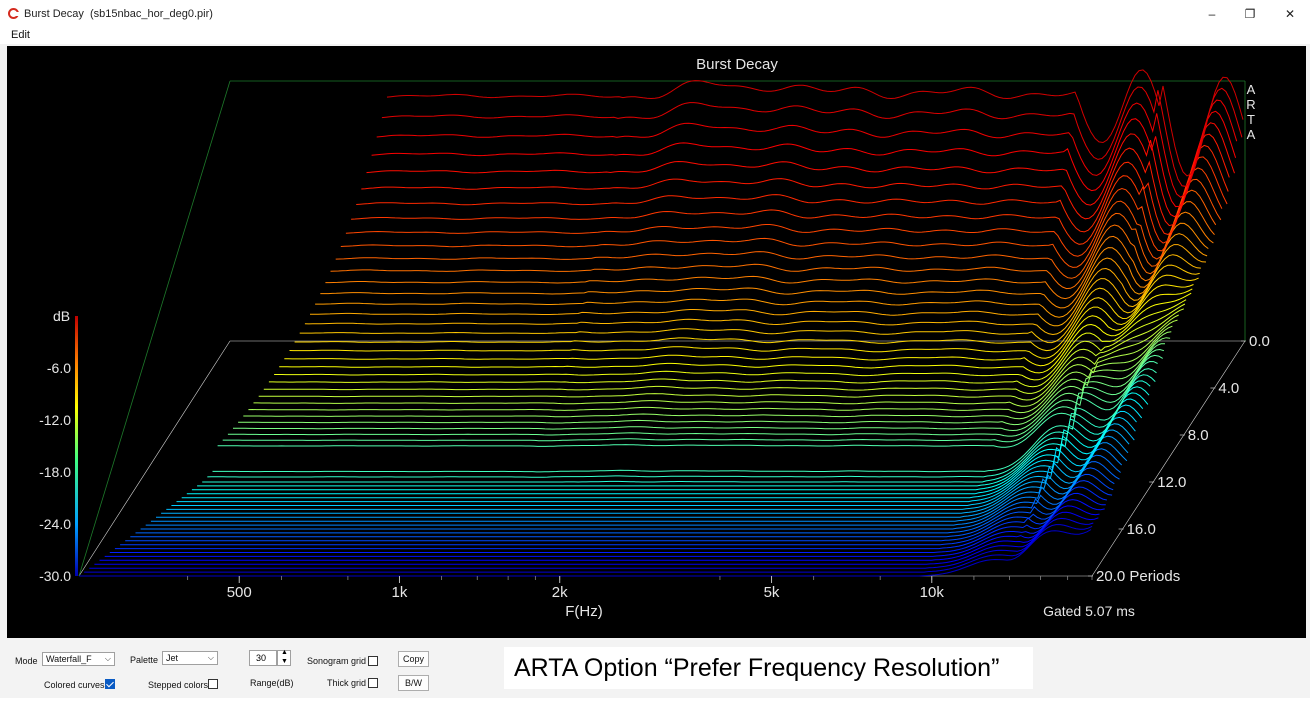 This screenshot has width=1310, height=722. Describe the element at coordinates (400, 592) in the screenshot. I see `x-tick-label: 1k` at that location.